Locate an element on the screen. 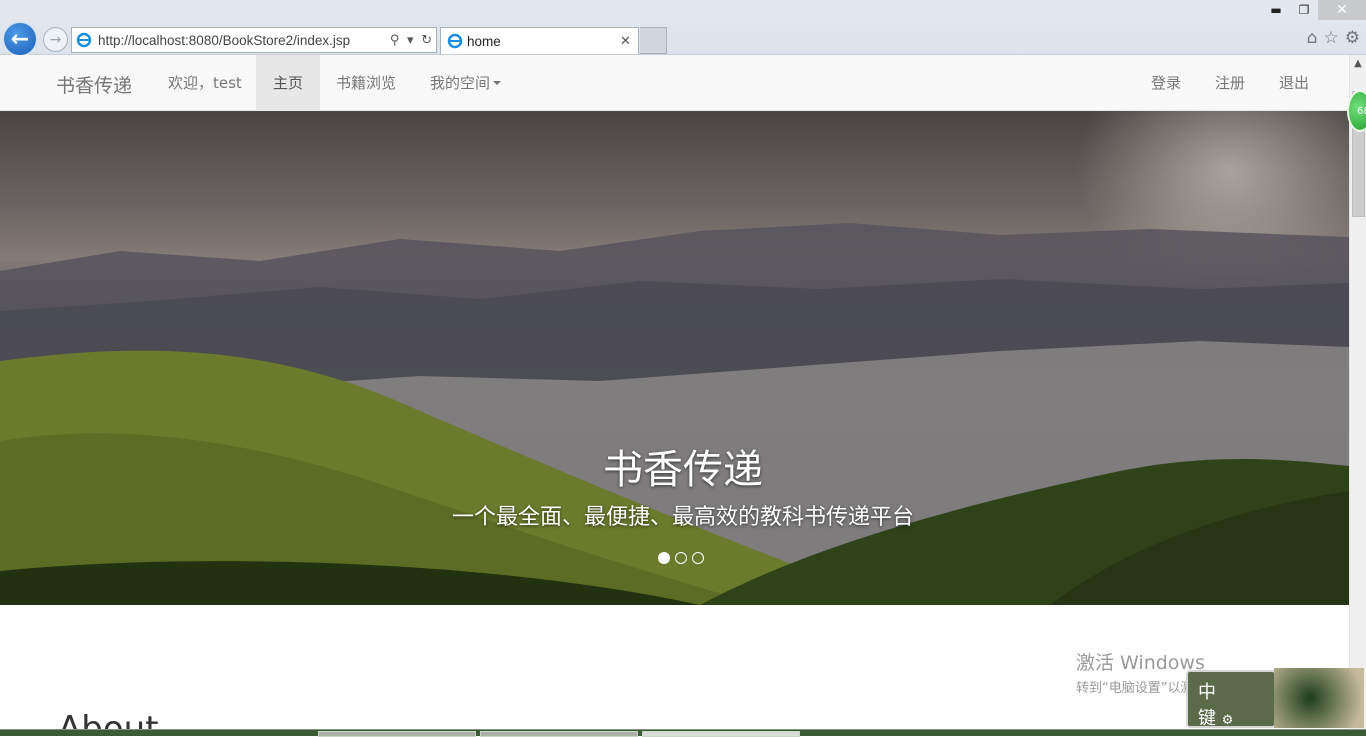 The height and width of the screenshot is (737, 1366). settings-gear-icon: ⚙ is located at coordinates (1352, 38).